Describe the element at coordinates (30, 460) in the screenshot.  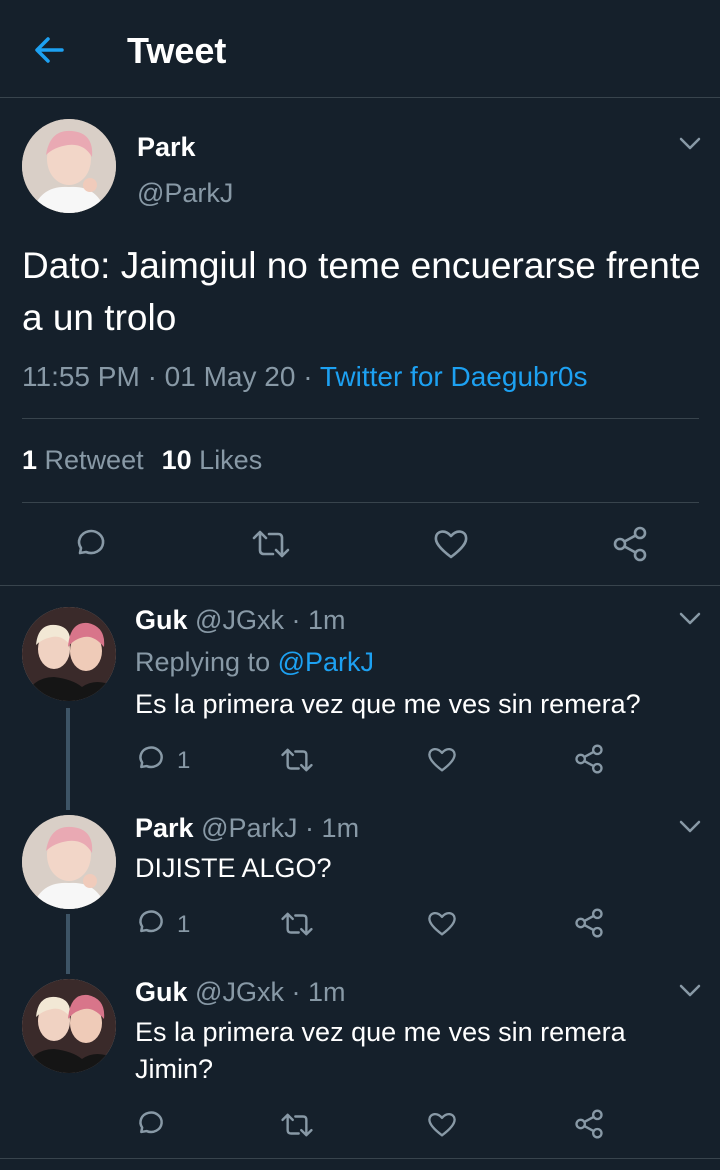
I see `retweets-count: 1` at that location.